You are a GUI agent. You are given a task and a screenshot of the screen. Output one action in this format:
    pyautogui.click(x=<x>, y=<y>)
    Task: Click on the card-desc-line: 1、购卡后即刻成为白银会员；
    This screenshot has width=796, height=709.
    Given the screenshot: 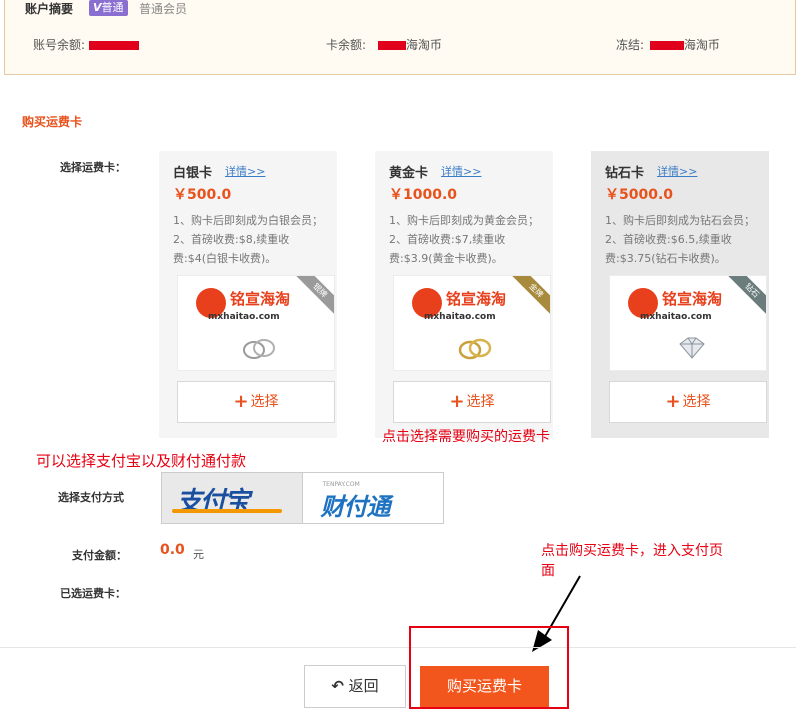 What is the action you would take?
    pyautogui.click(x=248, y=220)
    